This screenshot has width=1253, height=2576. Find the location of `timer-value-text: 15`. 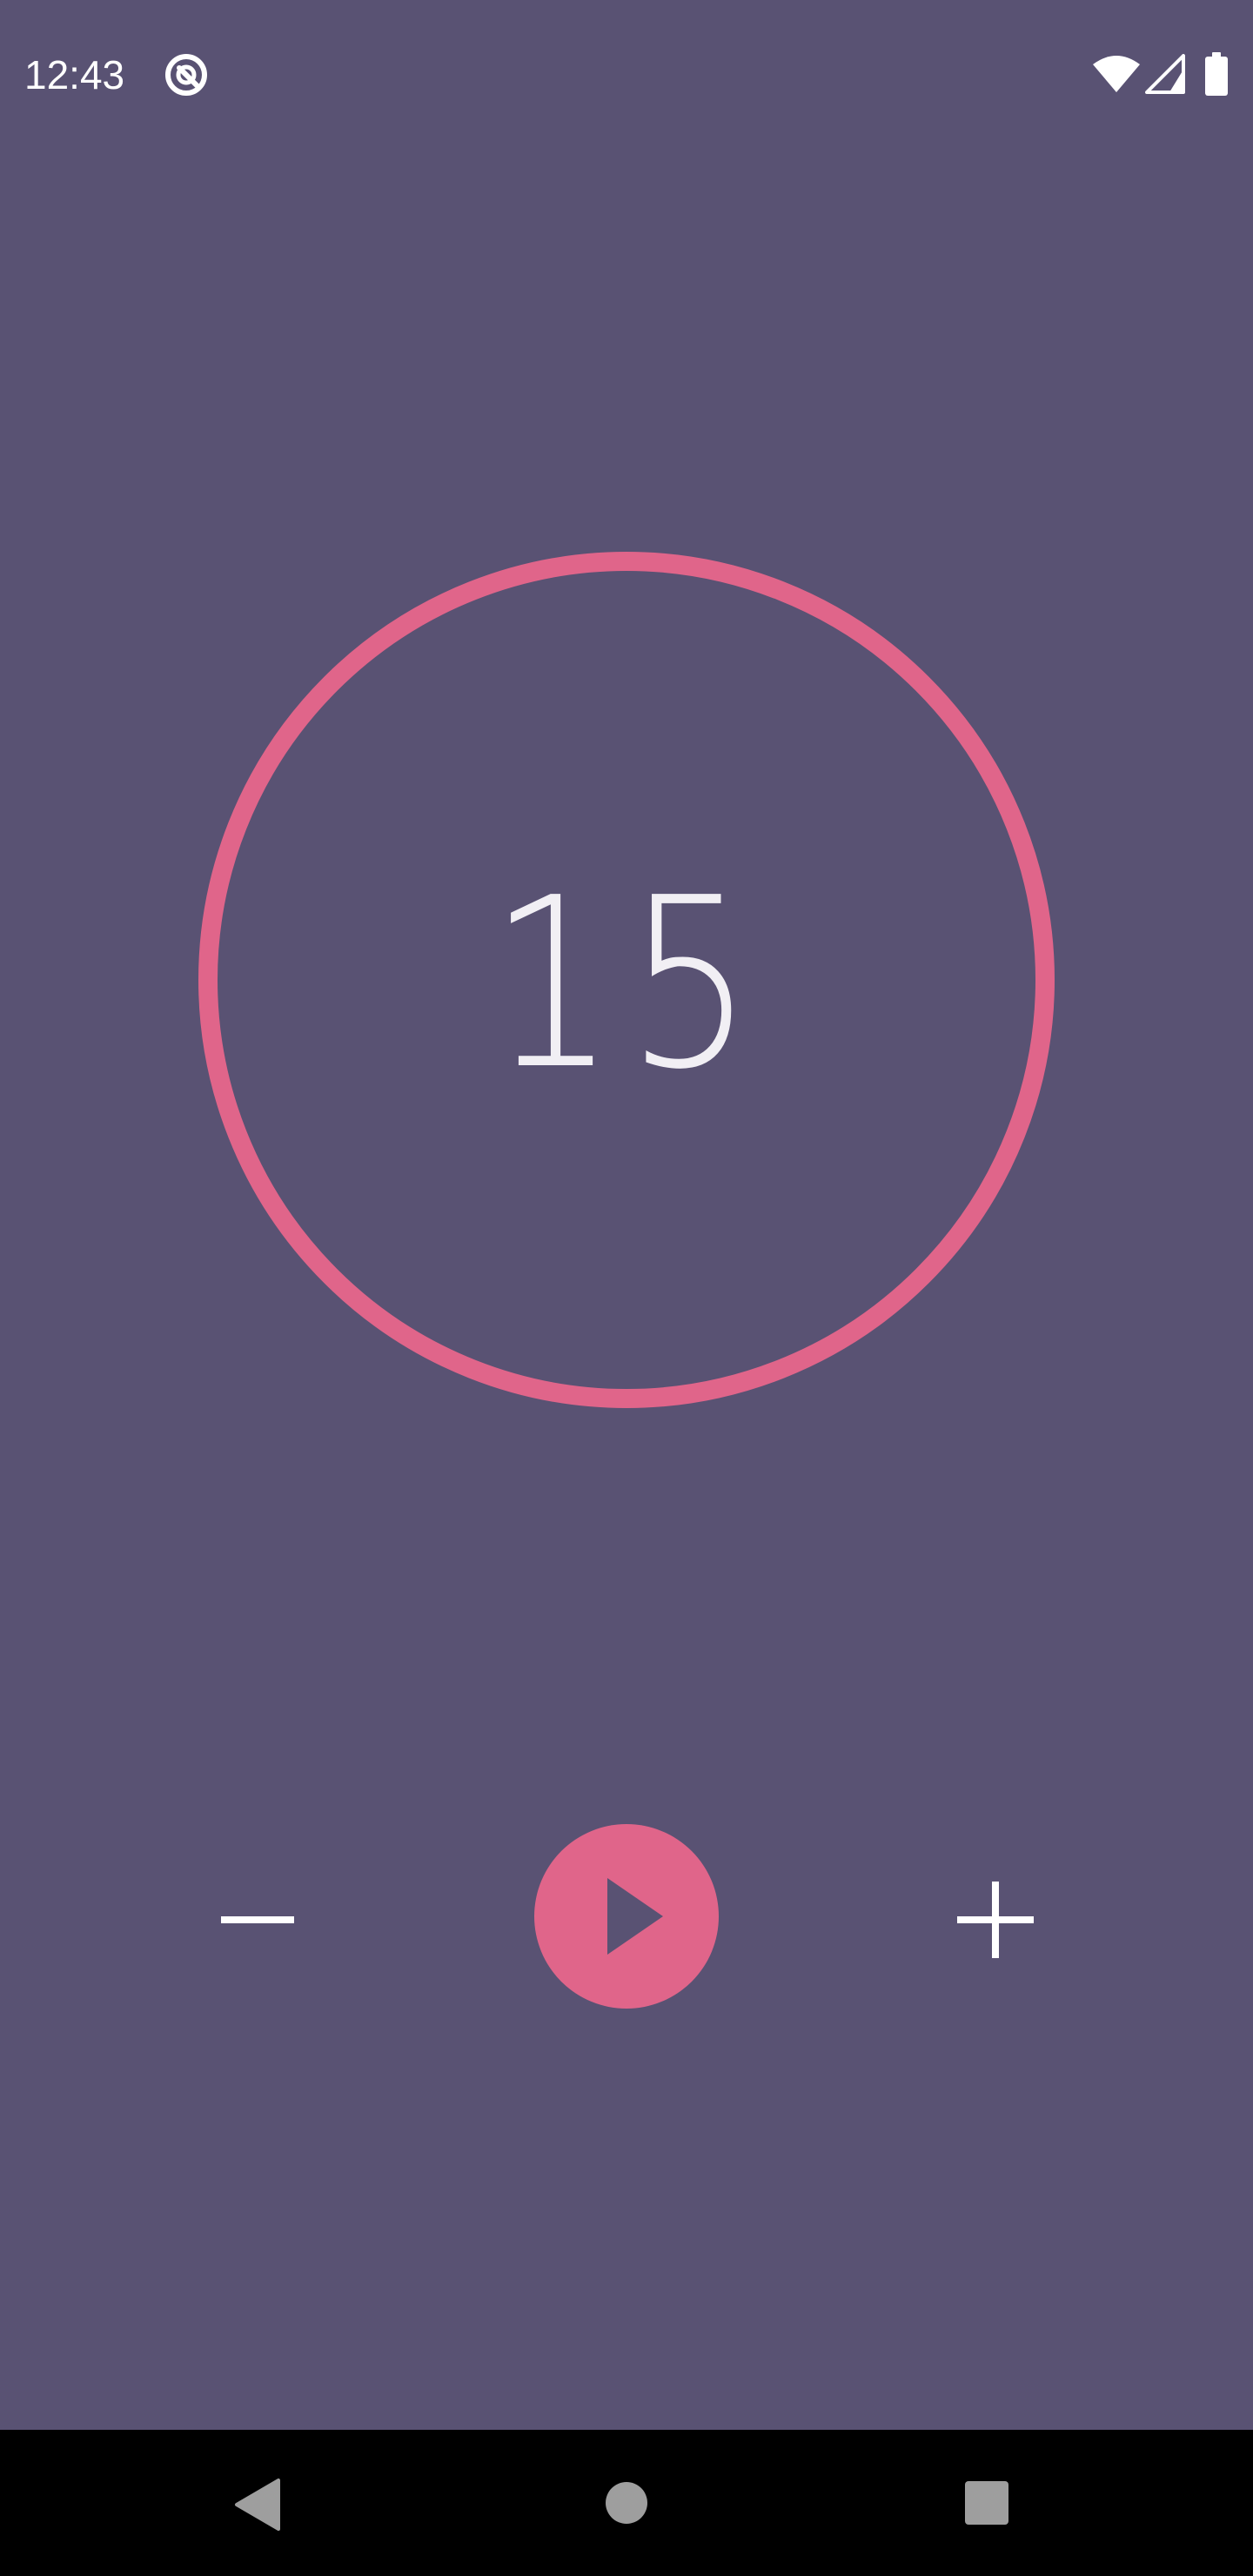

timer-value-text: 15 is located at coordinates (626, 984).